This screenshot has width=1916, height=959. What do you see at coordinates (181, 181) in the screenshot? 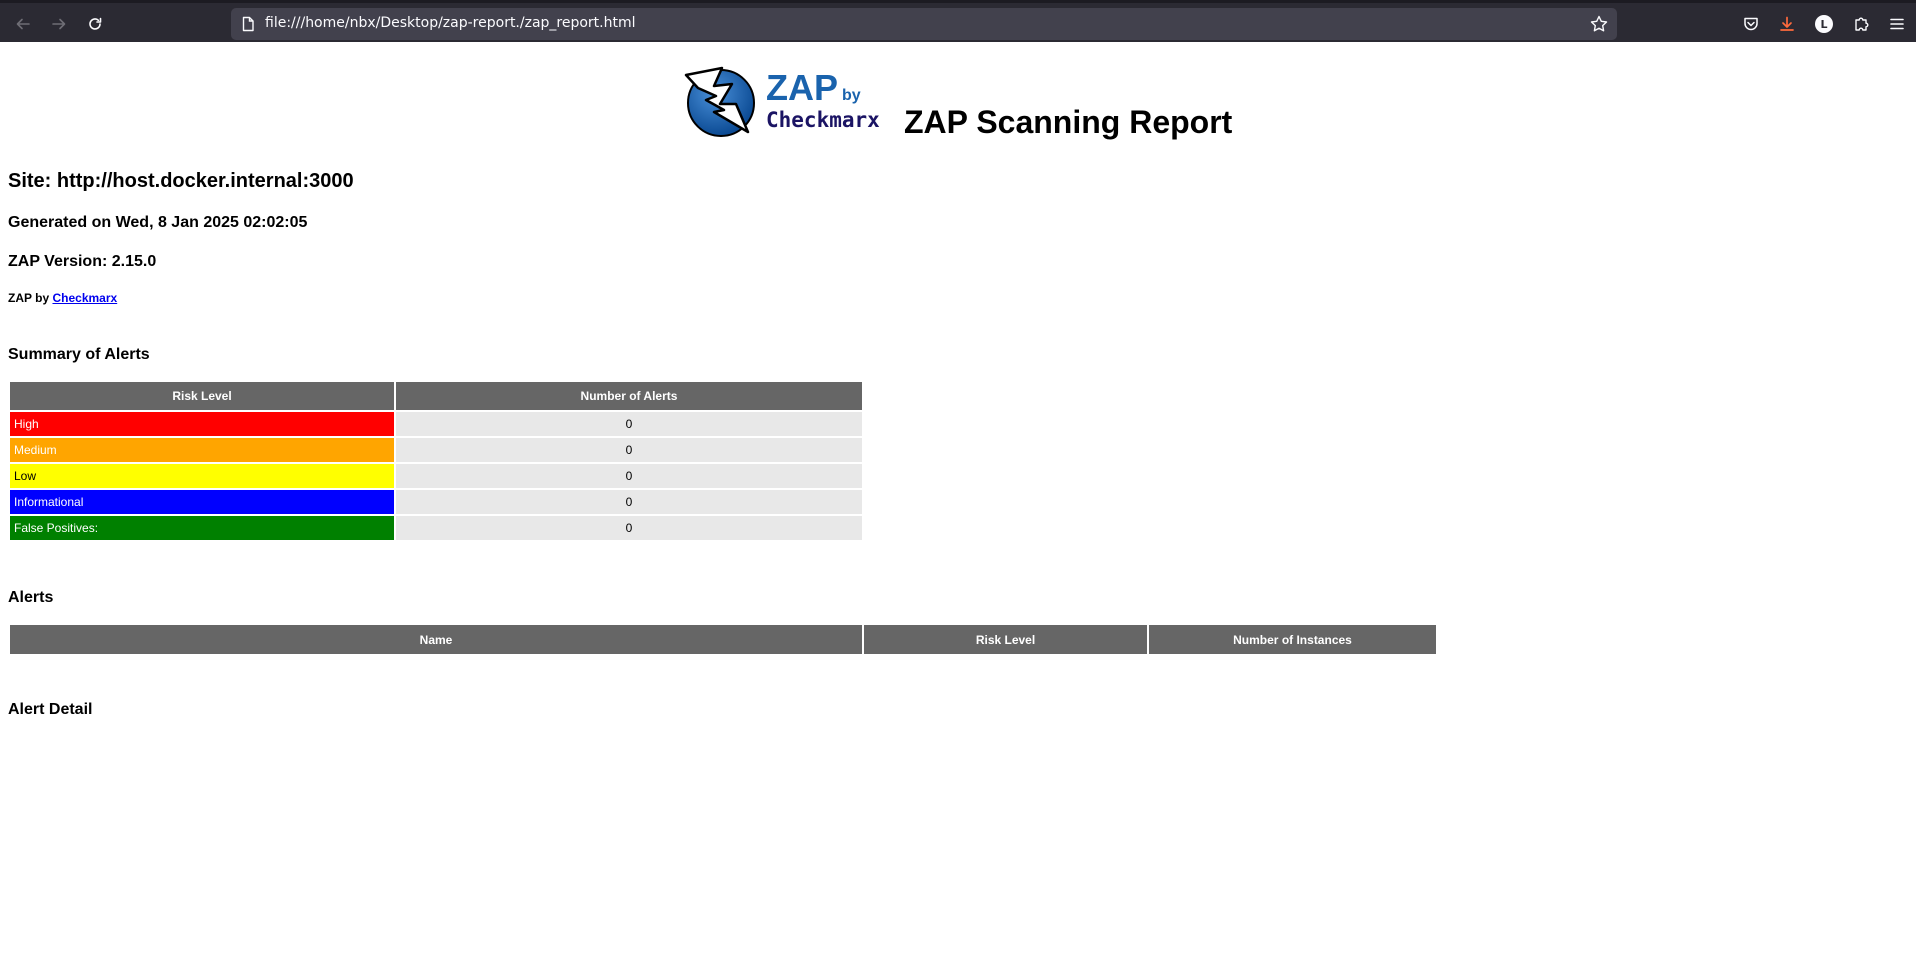
I see `site-heading: Site: http://host.docker.internal:3000` at bounding box center [181, 181].